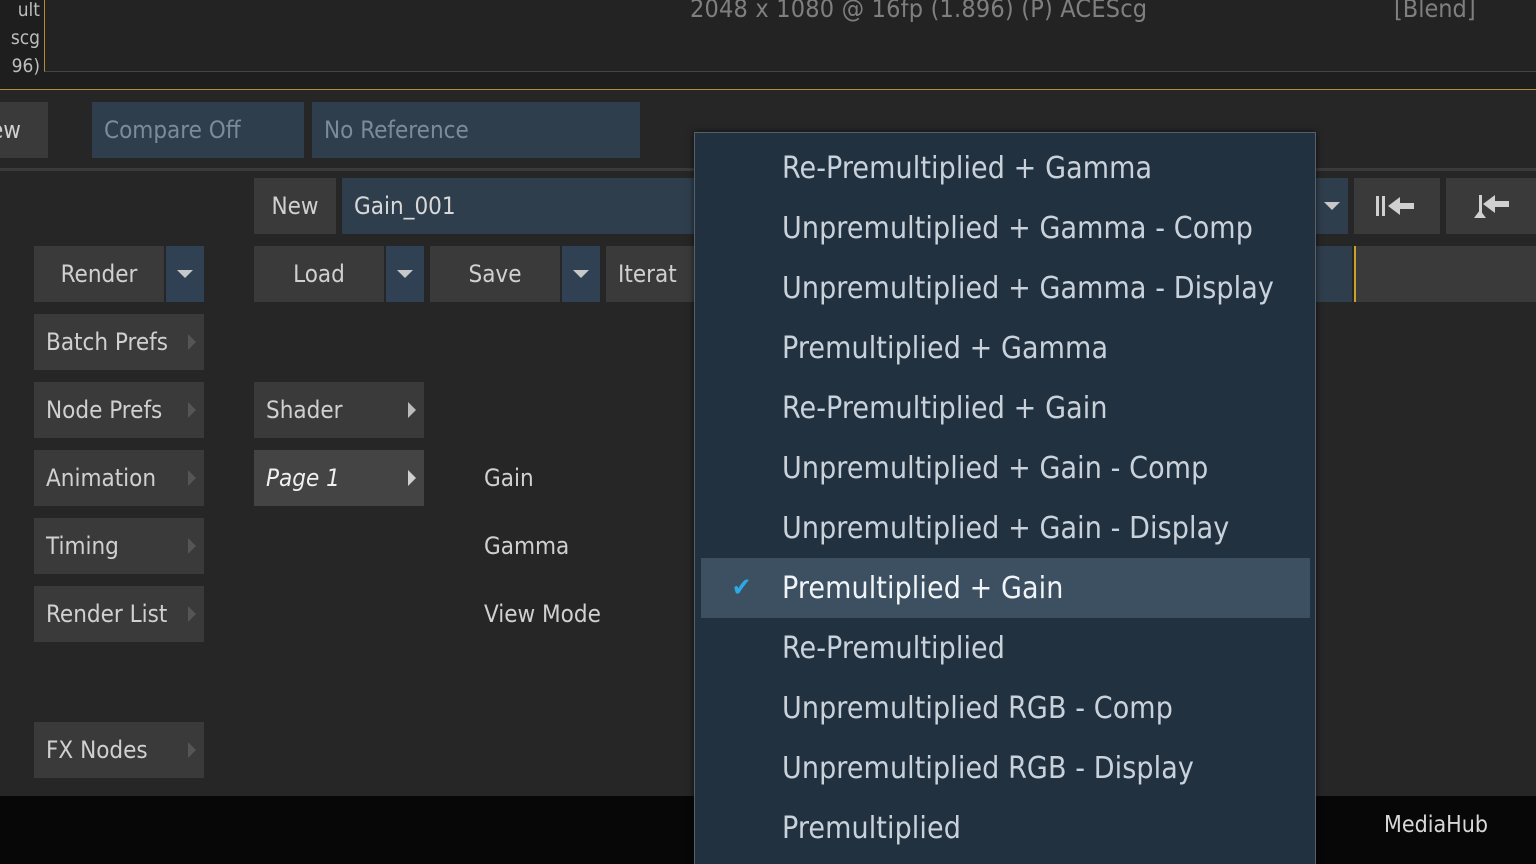 Image resolution: width=1536 pixels, height=864 pixels. What do you see at coordinates (871, 828) in the screenshot?
I see `menu-item-label: Premultiplied` at bounding box center [871, 828].